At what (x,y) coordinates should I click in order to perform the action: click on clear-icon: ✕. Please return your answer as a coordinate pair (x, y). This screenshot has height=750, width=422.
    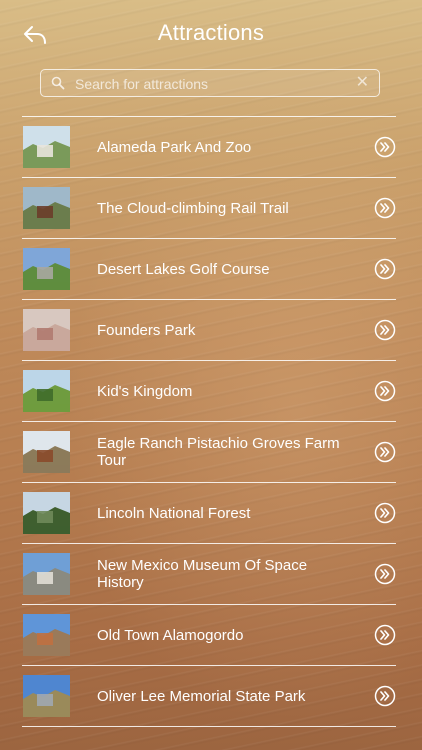
    Looking at the image, I should click on (362, 83).